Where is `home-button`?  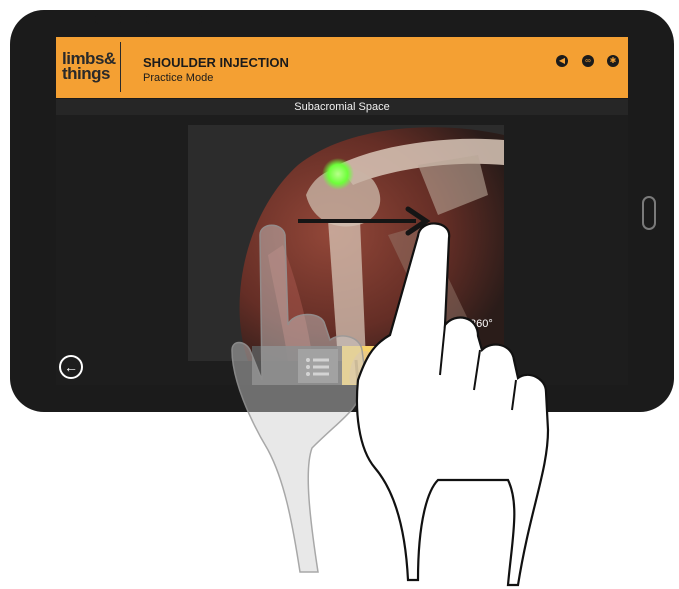
home-button is located at coordinates (649, 213).